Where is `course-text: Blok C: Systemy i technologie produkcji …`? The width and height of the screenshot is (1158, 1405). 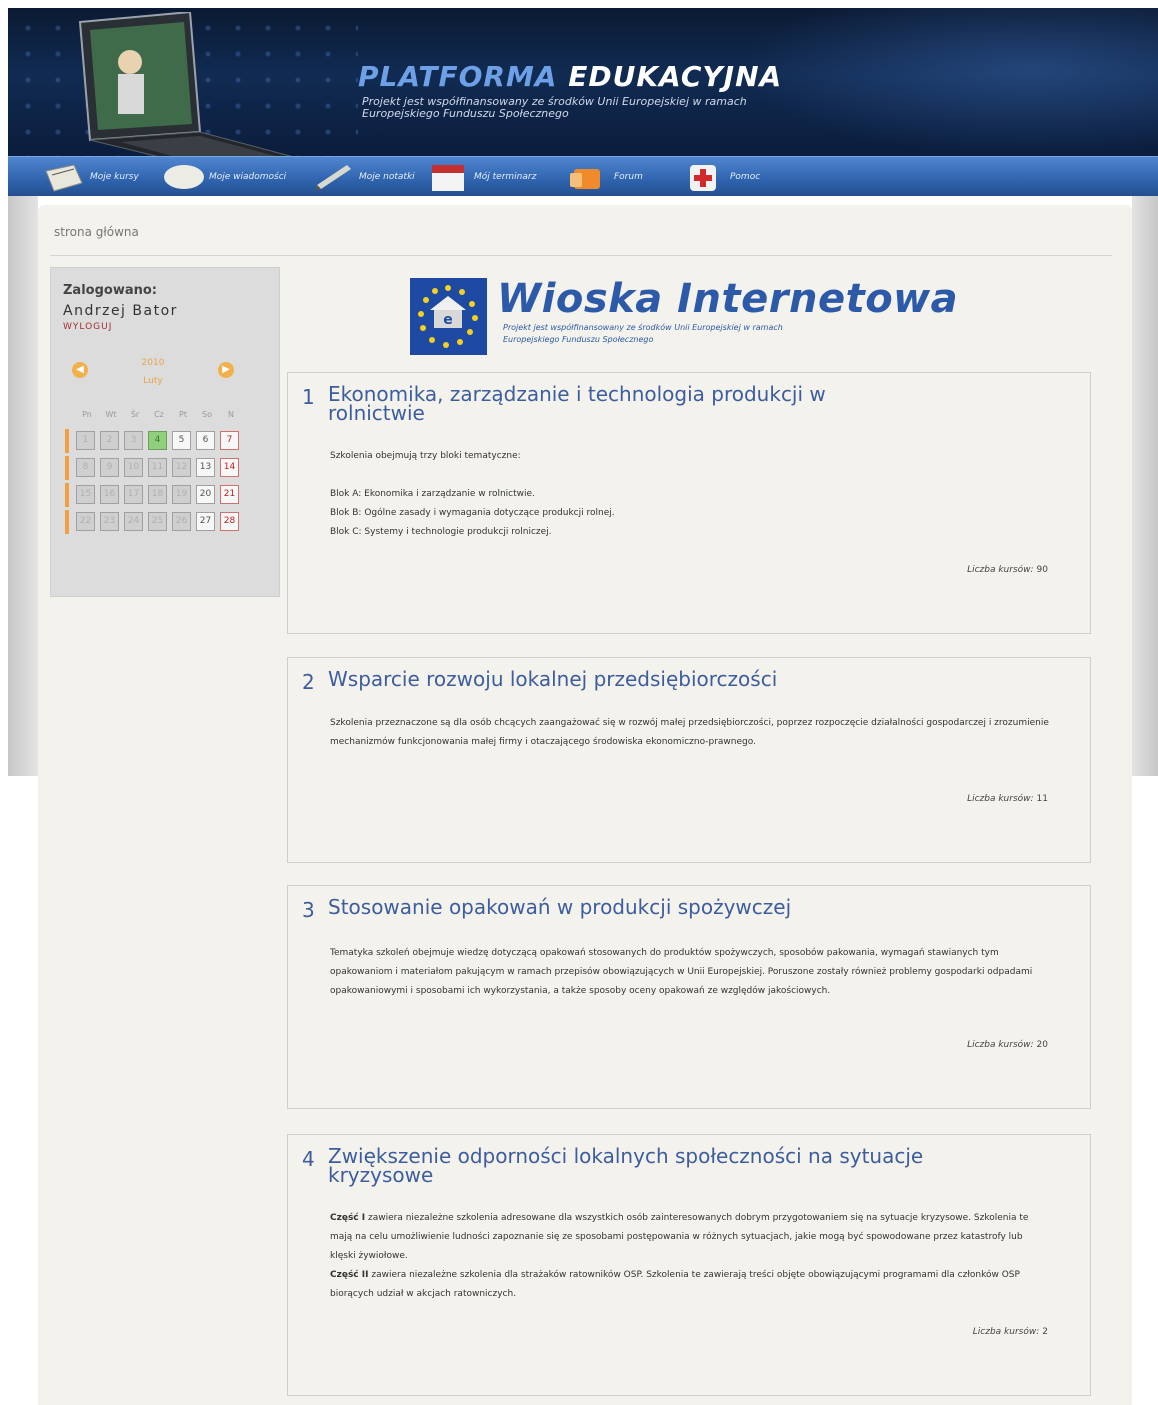
course-text: Blok C: Systemy i technologie produkcji … is located at coordinates (441, 532).